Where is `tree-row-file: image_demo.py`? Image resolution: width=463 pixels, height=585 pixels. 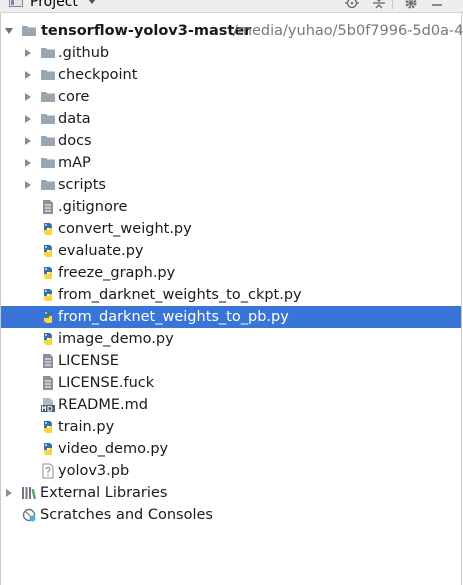 tree-row-file: image_demo.py is located at coordinates (231, 339).